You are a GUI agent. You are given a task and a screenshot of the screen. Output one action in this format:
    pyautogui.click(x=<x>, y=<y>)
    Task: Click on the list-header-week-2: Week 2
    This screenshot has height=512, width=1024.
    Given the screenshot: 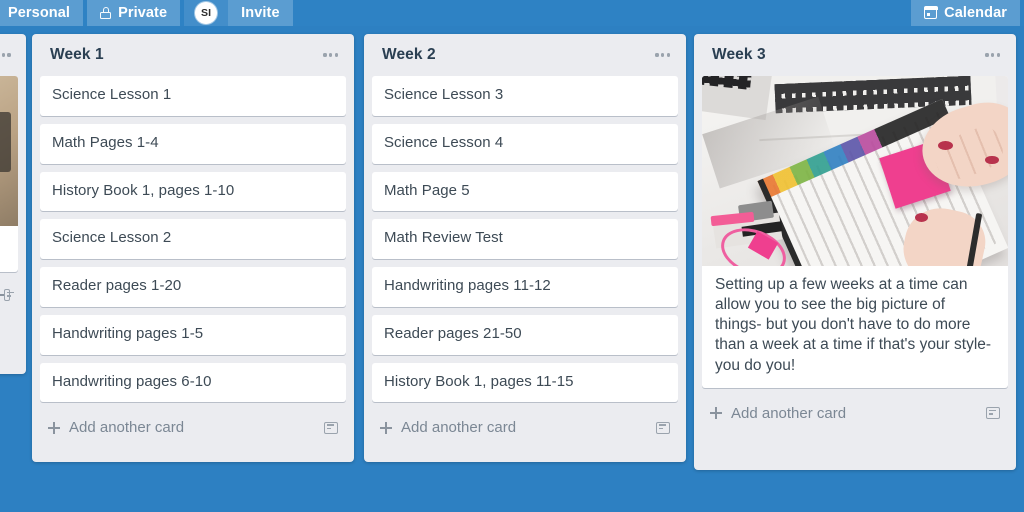 What is the action you would take?
    pyautogui.click(x=525, y=55)
    